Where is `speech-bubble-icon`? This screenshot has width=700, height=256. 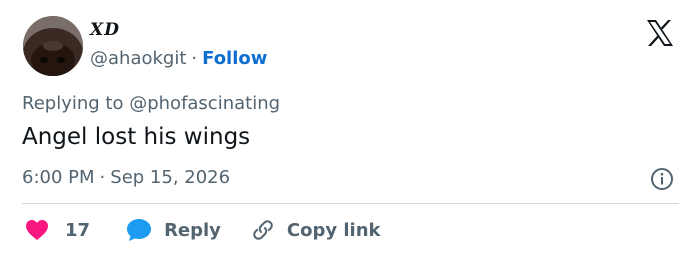
speech-bubble-icon is located at coordinates (139, 230).